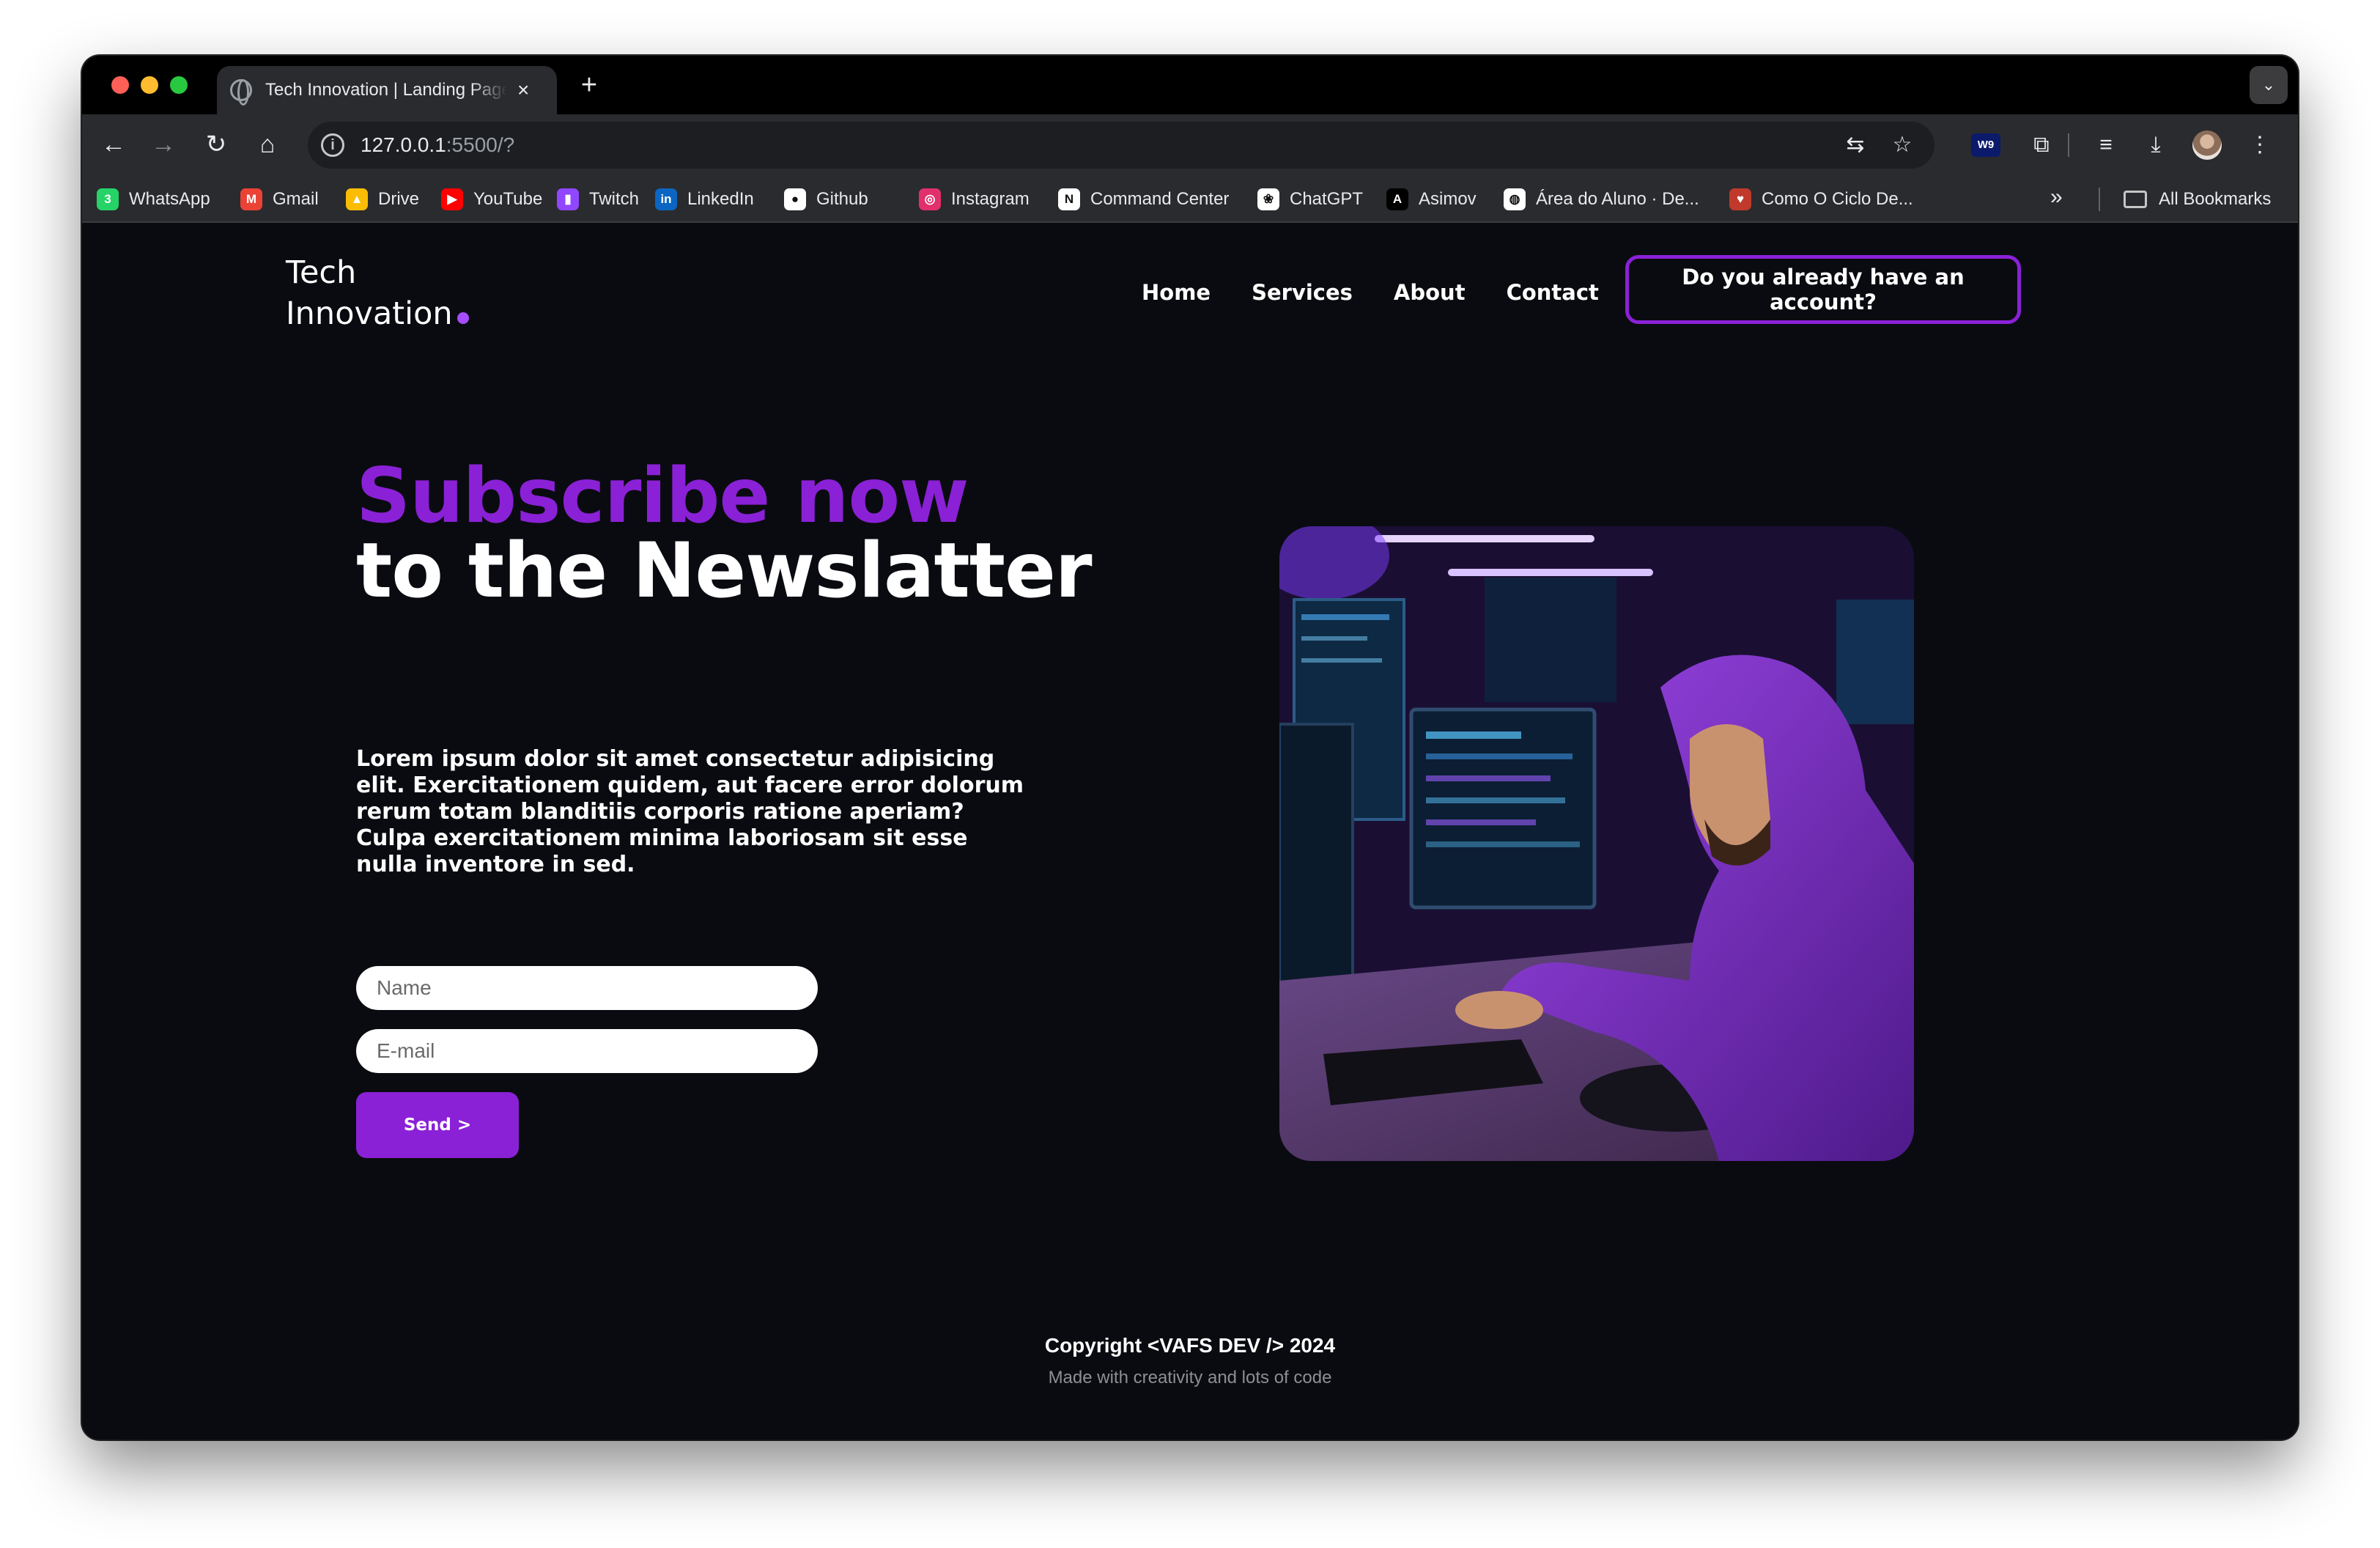 The width and height of the screenshot is (2380, 1548). Describe the element at coordinates (795, 199) in the screenshot. I see `github-icon: ●` at that location.